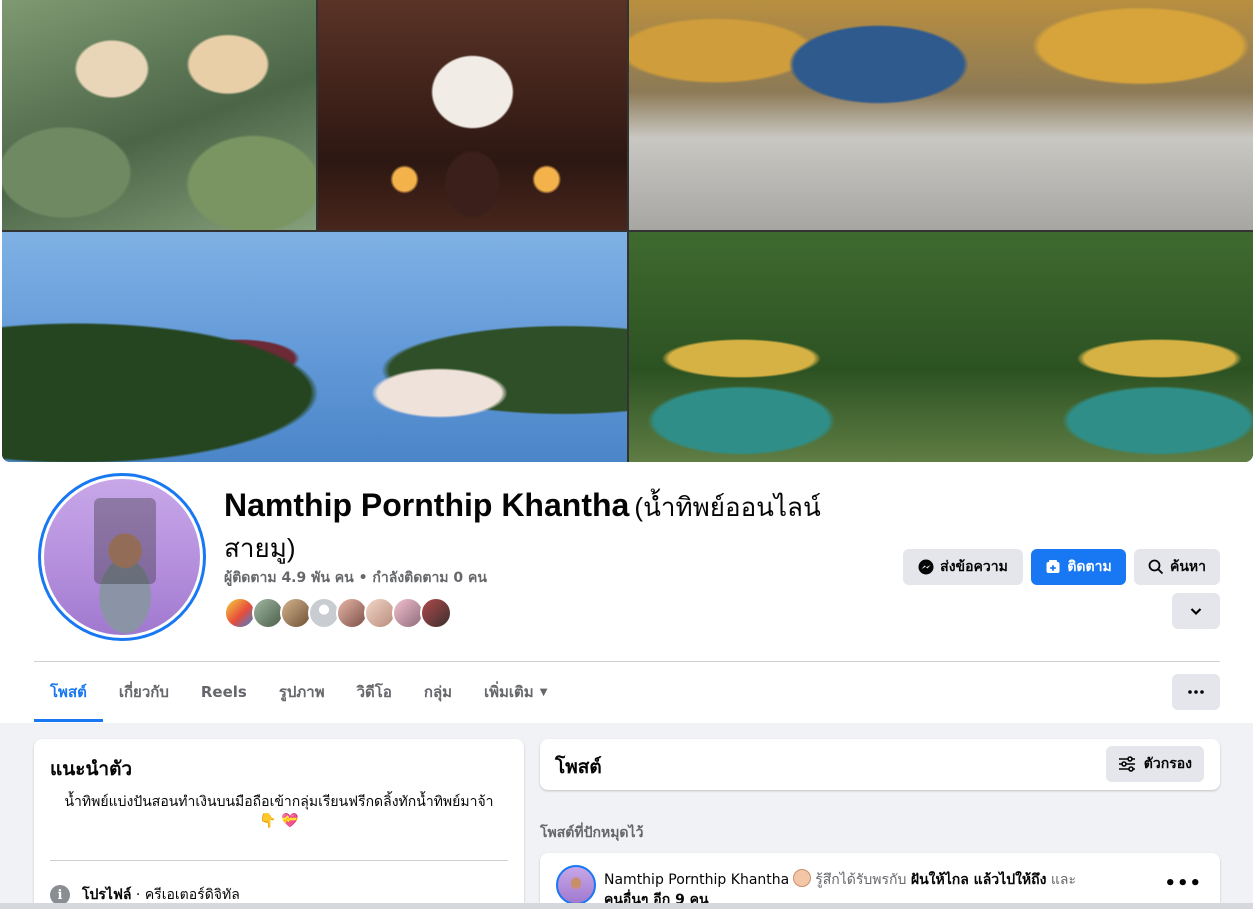 The width and height of the screenshot is (1253, 909). I want to click on profile-name-alt-2: สายมู), so click(260, 548).